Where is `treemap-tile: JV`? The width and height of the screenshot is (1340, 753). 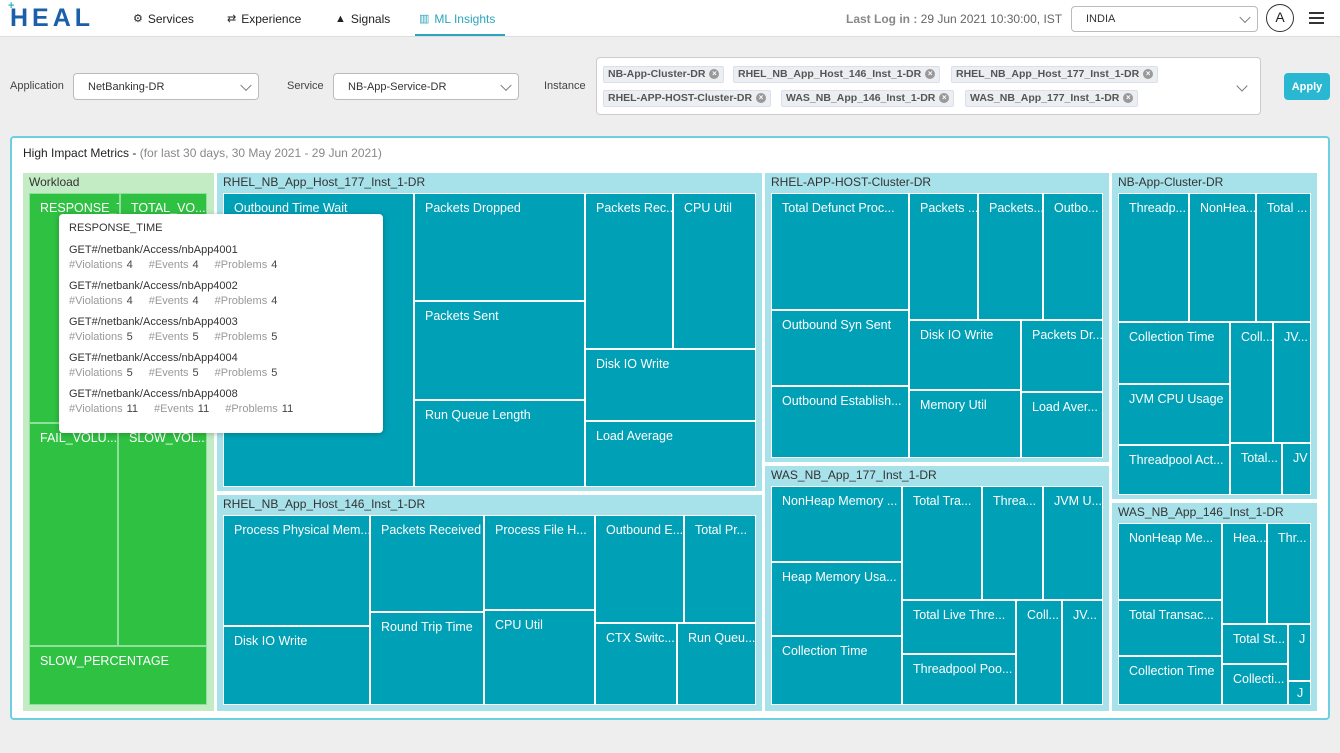
treemap-tile: JV is located at coordinates (1296, 469).